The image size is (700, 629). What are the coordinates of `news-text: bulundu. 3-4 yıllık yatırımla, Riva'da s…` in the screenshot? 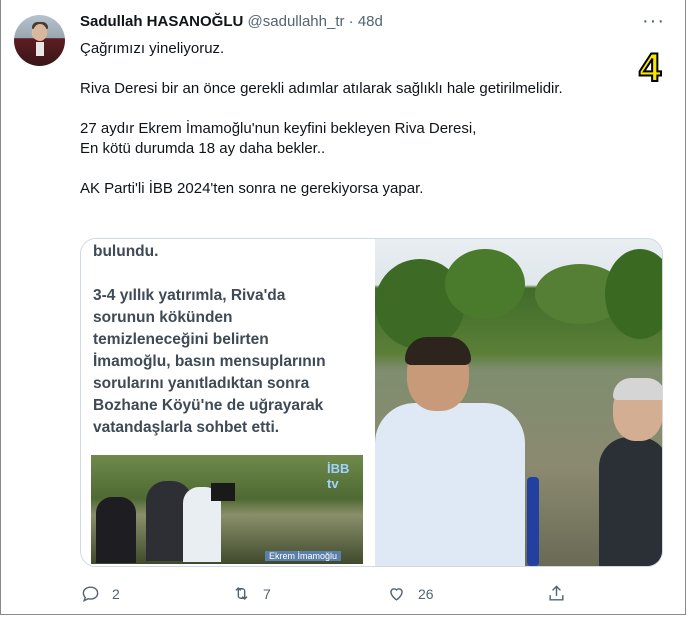 It's located at (228, 340).